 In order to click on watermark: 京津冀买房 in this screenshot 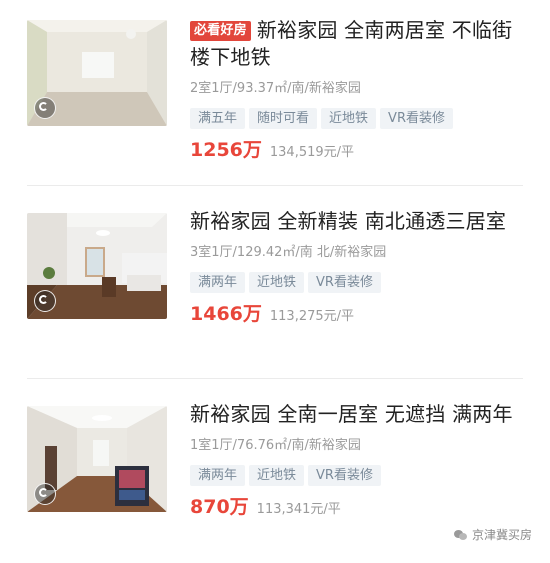, I will do `click(492, 534)`.